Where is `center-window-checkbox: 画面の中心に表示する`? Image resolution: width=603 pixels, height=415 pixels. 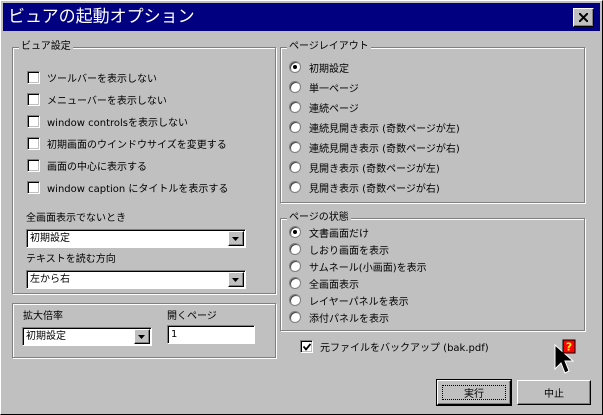 center-window-checkbox: 画面の中心に表示する is located at coordinates (87, 165).